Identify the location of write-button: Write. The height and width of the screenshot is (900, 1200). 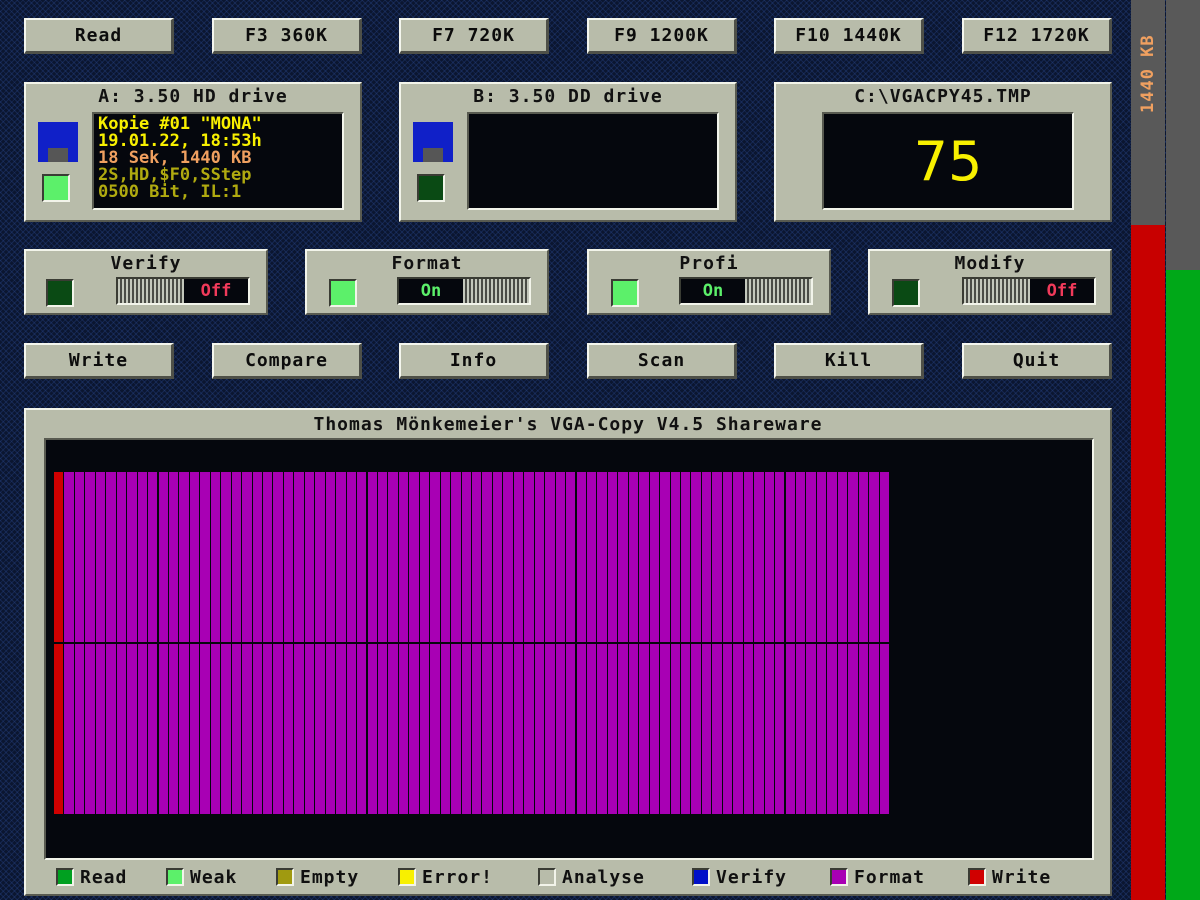
(99, 361).